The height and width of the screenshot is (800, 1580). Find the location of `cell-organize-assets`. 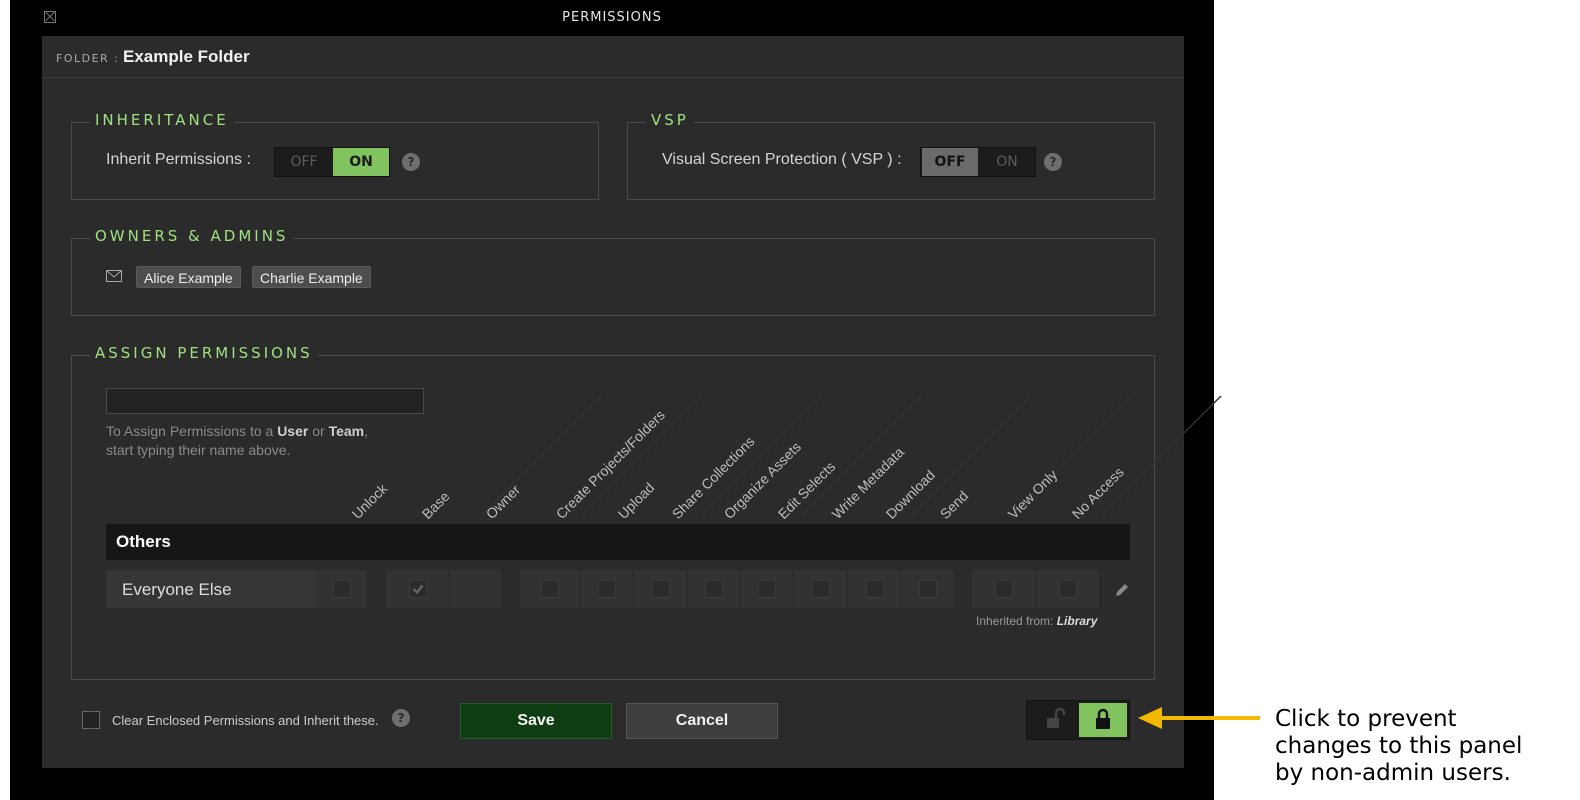

cell-organize-assets is located at coordinates (714, 589).